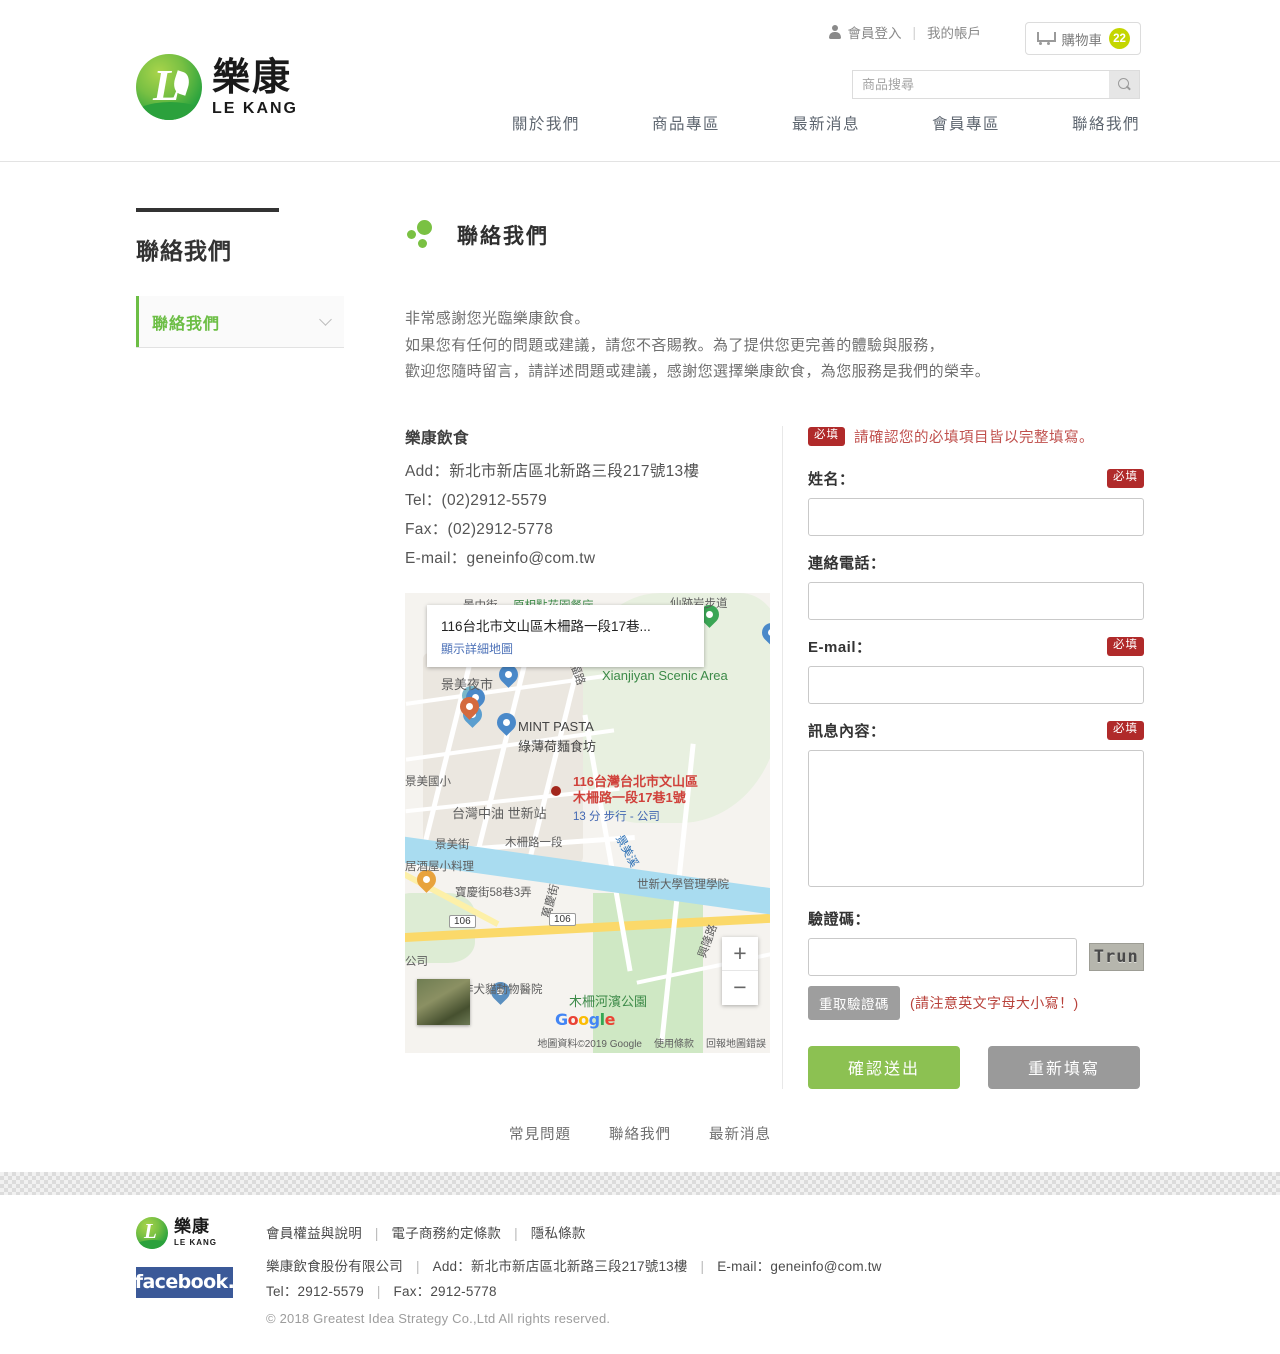 This screenshot has width=1280, height=1354. What do you see at coordinates (497, 319) in the screenshot?
I see `intro-line-1: 非常感謝您光臨樂康飲食。` at bounding box center [497, 319].